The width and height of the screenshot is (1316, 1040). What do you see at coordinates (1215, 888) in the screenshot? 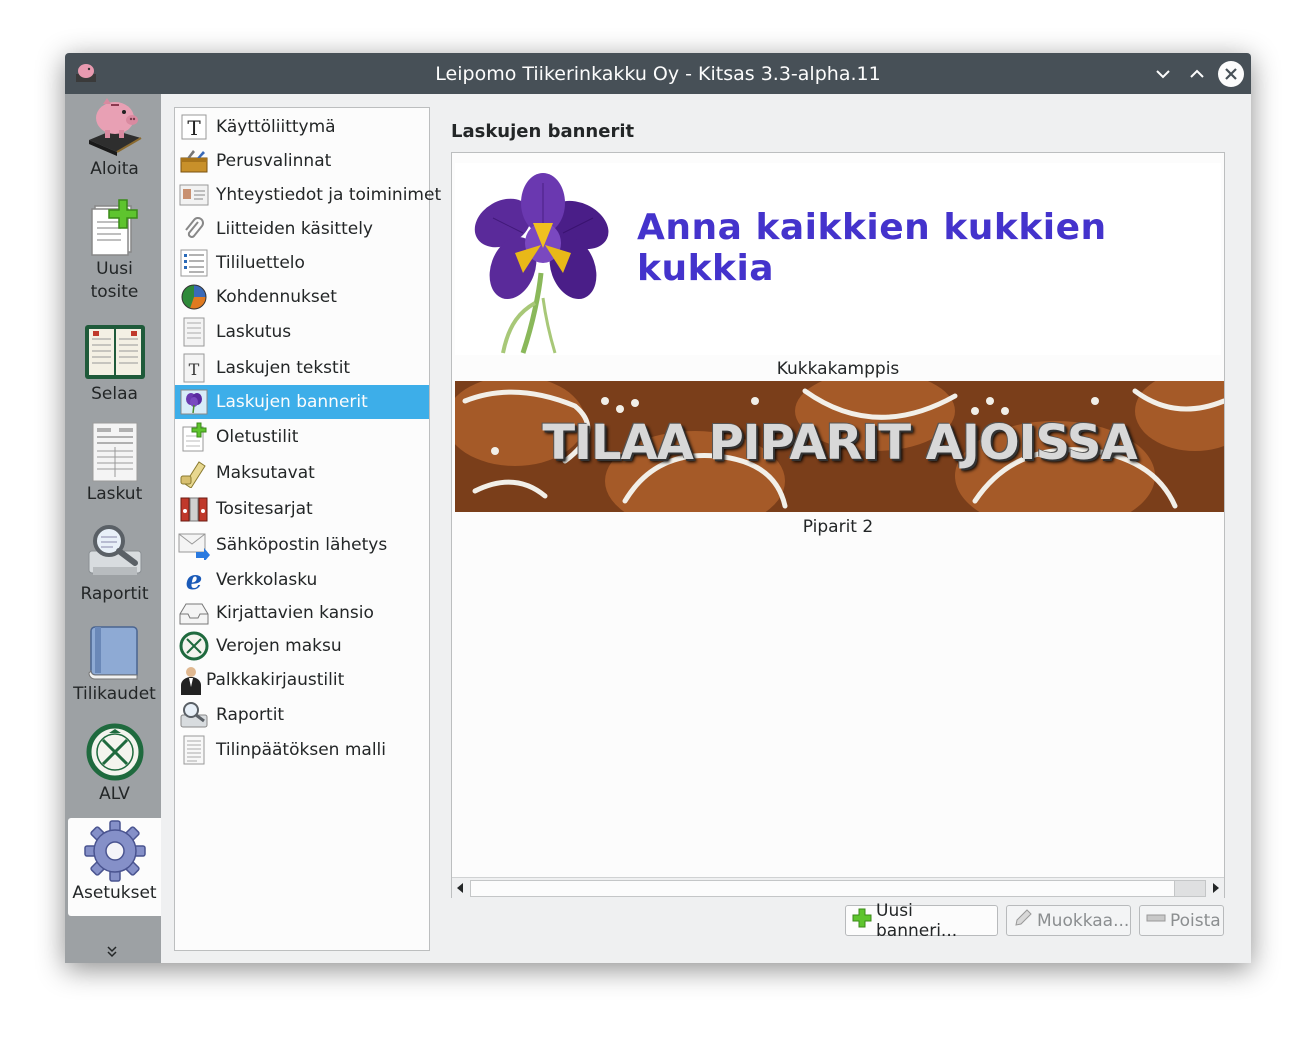
I see `scroll-right-arrow-icon` at bounding box center [1215, 888].